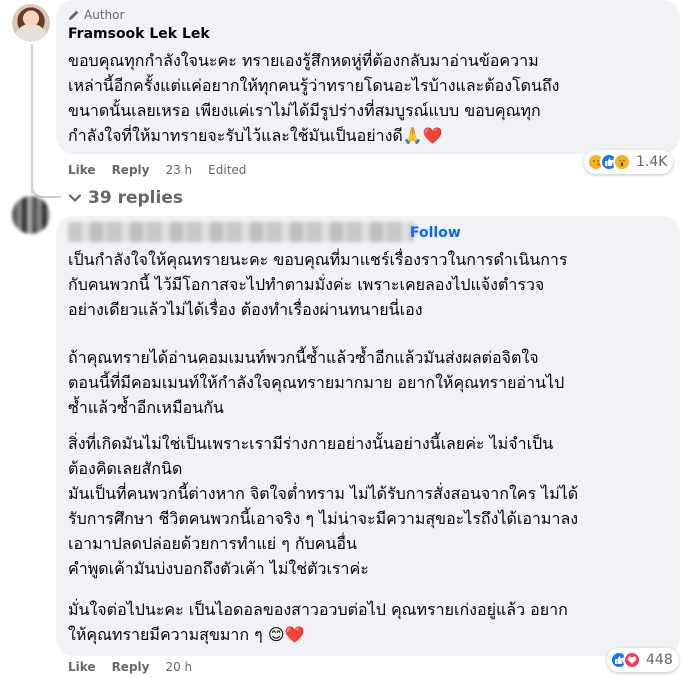 The width and height of the screenshot is (700, 678). Describe the element at coordinates (227, 170) in the screenshot. I see `edited-label: Edited` at that location.